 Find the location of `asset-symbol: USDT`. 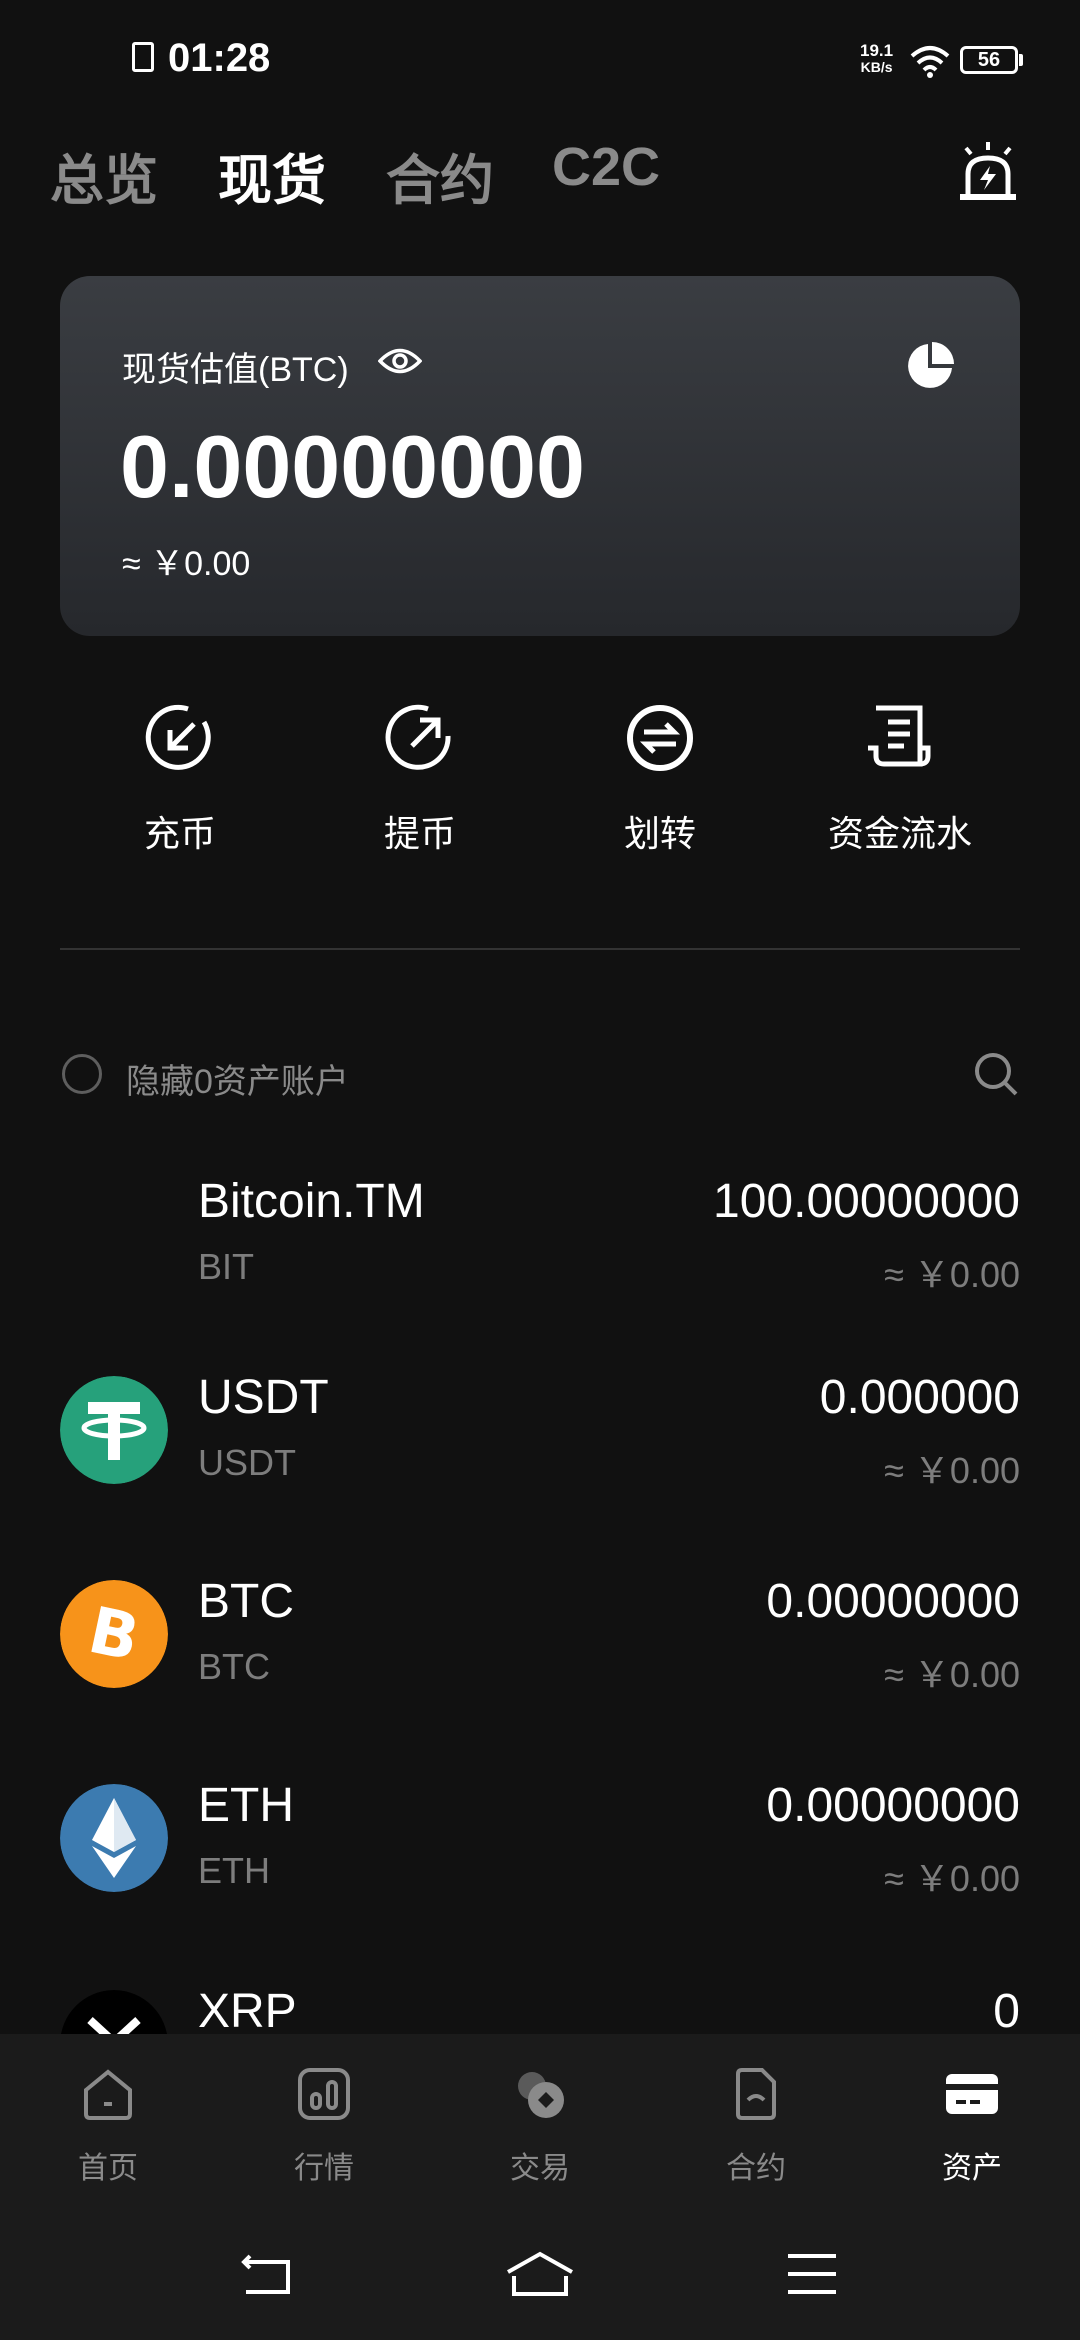

asset-symbol: USDT is located at coordinates (247, 1462).